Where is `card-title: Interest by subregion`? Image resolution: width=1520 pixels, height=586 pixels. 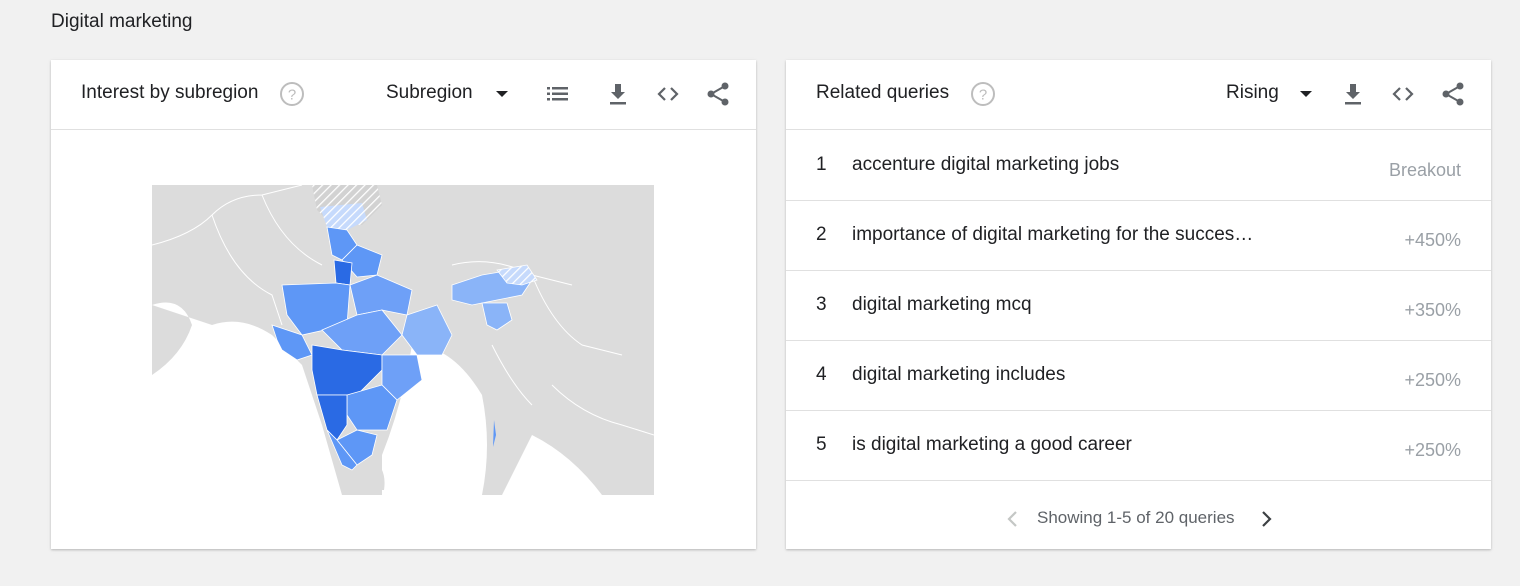
card-title: Interest by subregion is located at coordinates (170, 92).